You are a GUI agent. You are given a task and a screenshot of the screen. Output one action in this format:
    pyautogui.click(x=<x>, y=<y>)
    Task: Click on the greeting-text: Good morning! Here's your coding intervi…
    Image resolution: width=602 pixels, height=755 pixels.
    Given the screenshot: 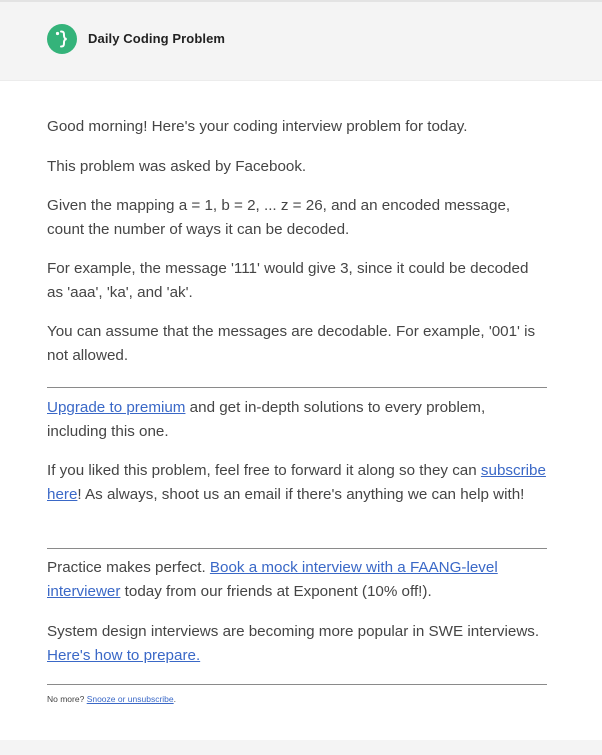 What is the action you would take?
    pyautogui.click(x=257, y=126)
    